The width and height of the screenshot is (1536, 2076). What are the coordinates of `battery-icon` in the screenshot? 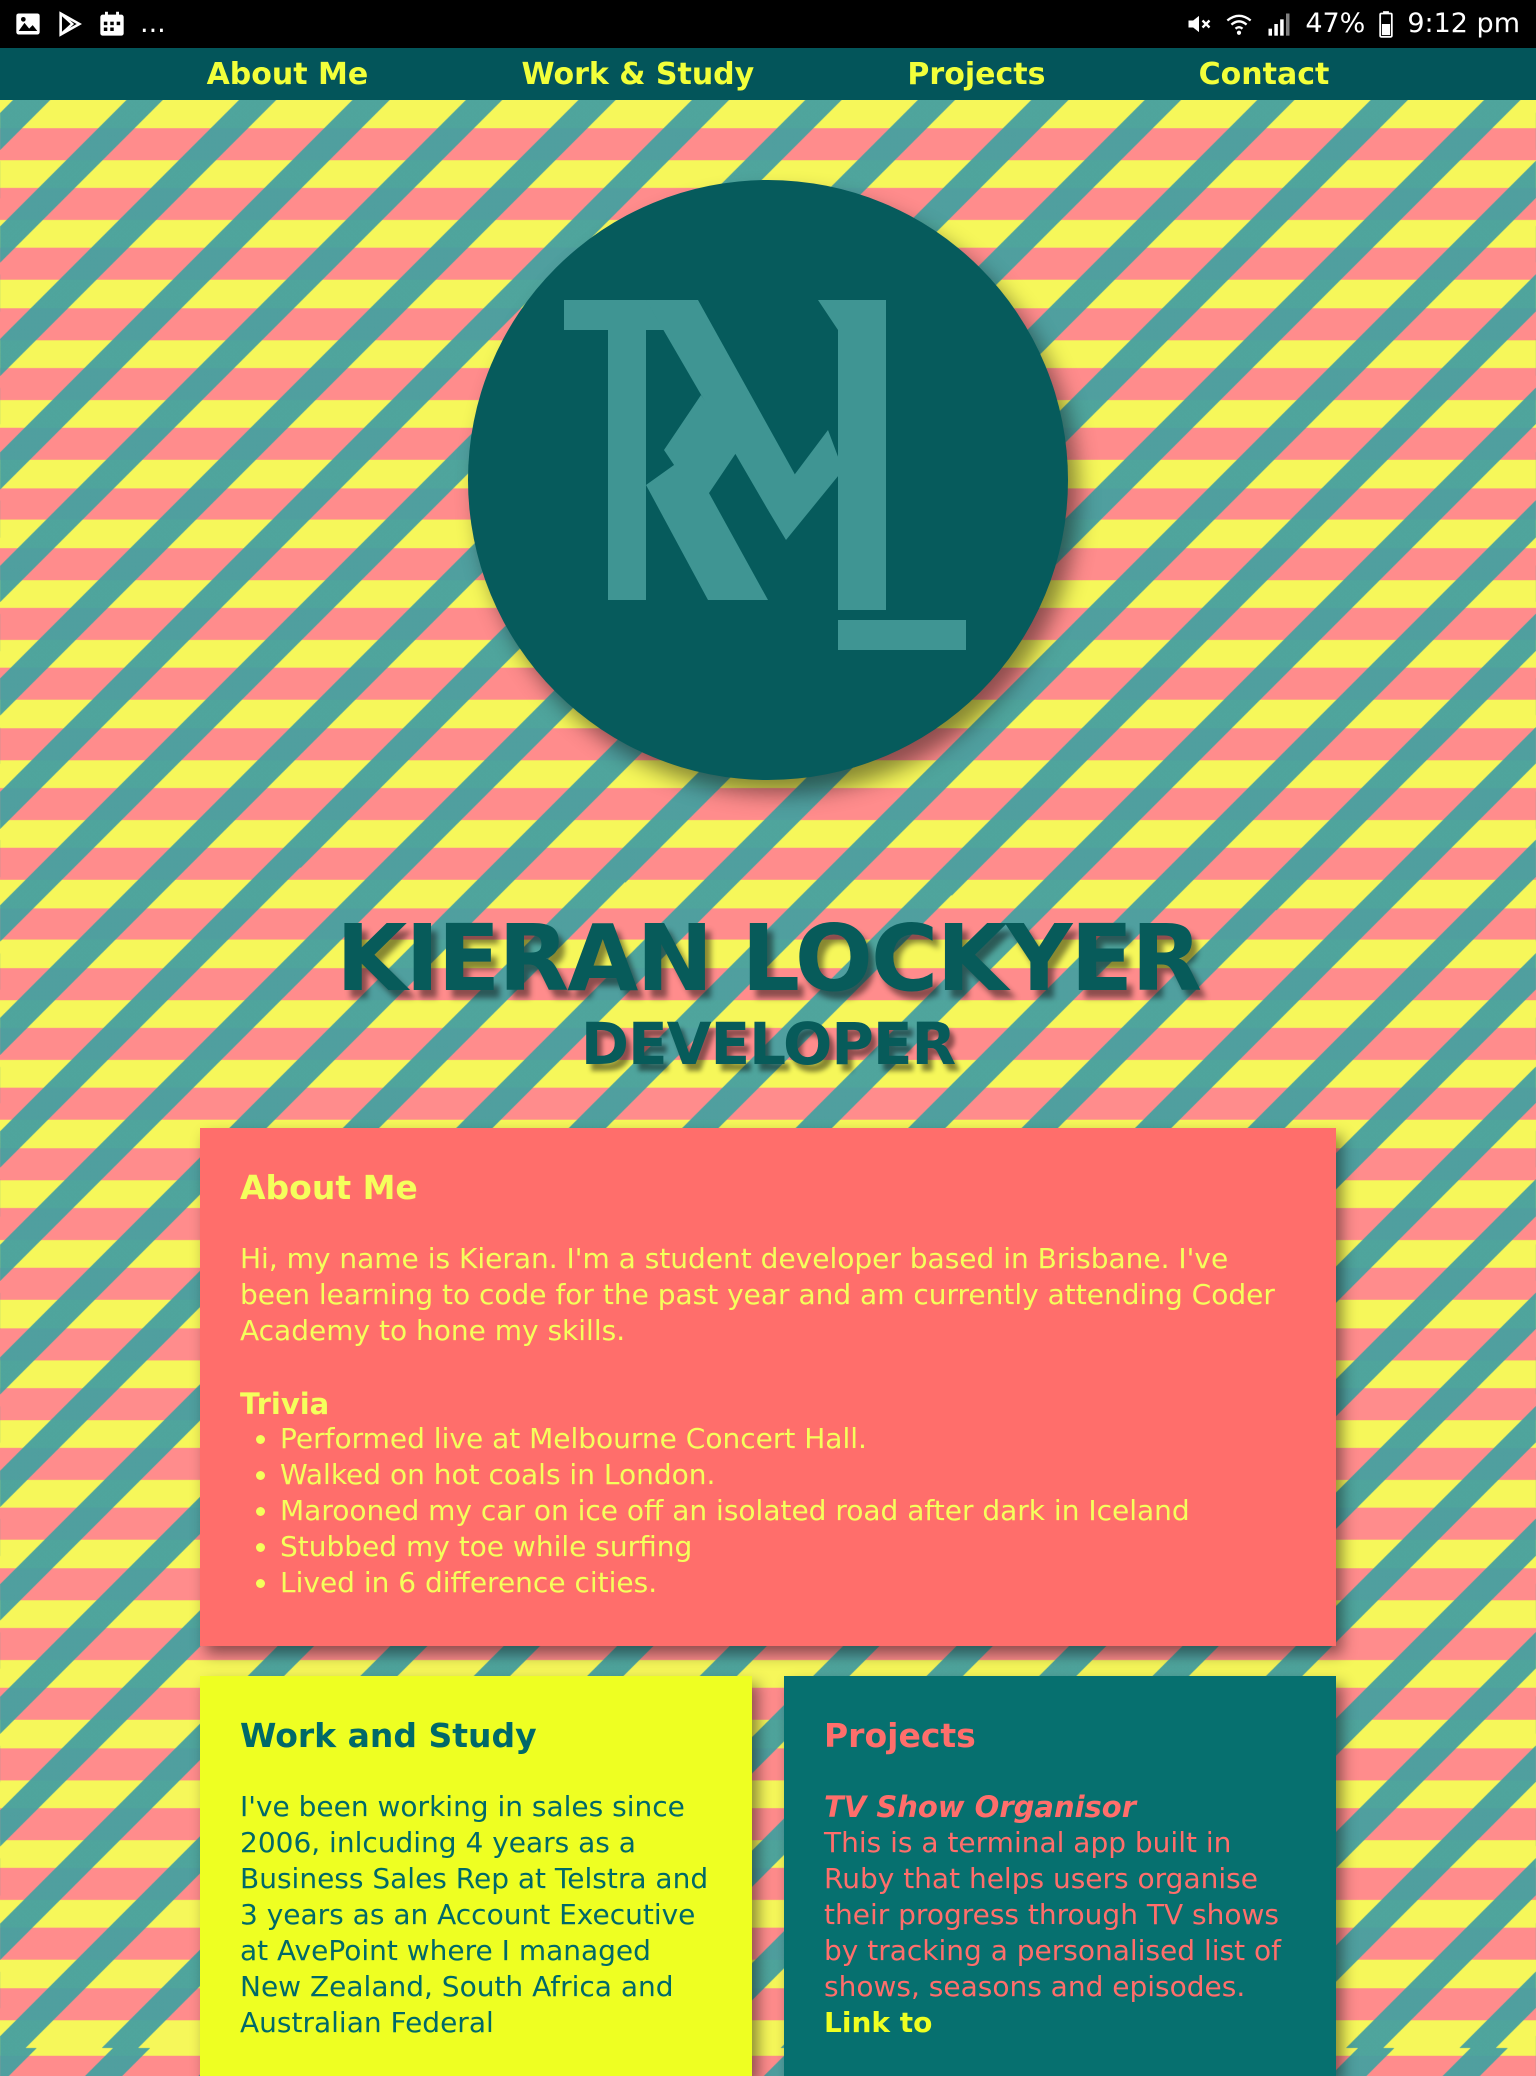 It's located at (1386, 24).